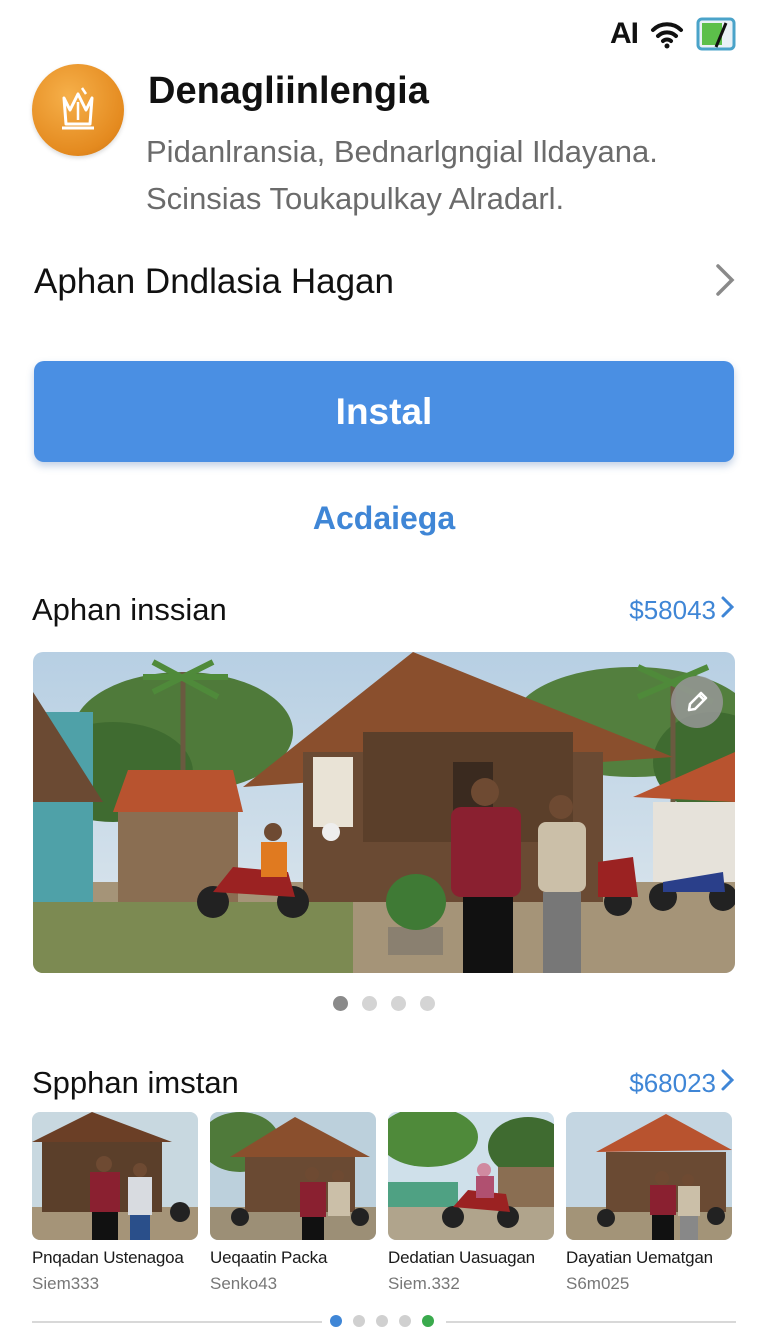  I want to click on thumbnail-title: Ueqaatin Packa, so click(269, 1257).